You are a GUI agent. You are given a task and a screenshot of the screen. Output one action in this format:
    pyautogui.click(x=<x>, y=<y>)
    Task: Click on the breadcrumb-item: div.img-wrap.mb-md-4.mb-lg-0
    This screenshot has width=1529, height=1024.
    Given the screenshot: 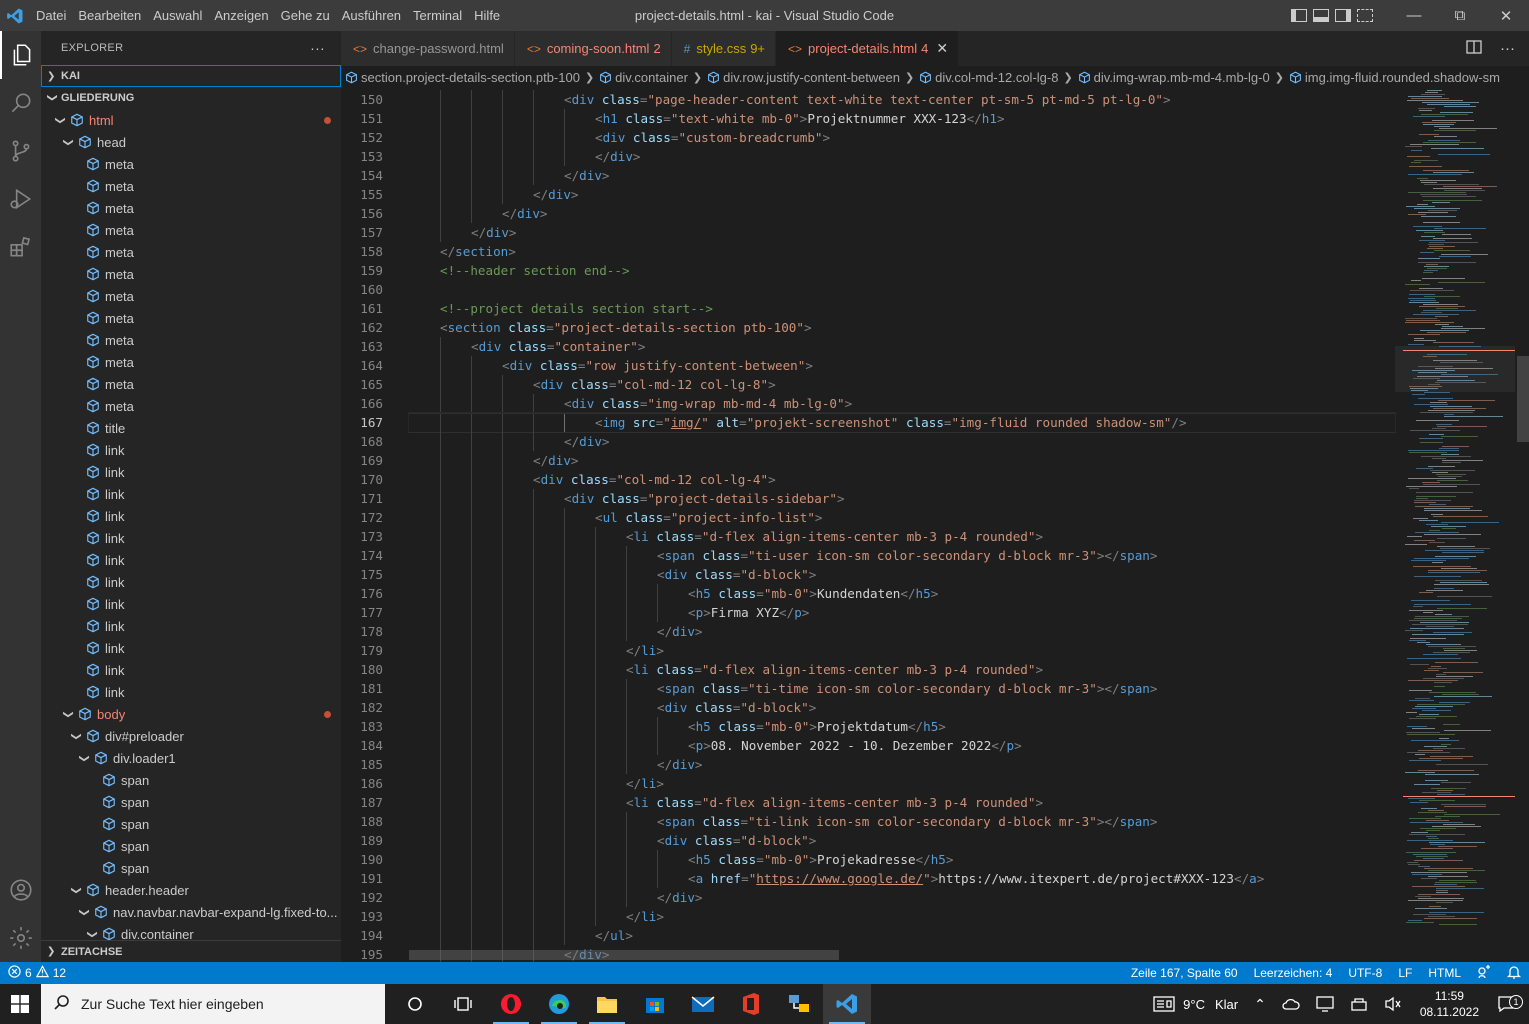 What is the action you would take?
    pyautogui.click(x=1174, y=77)
    